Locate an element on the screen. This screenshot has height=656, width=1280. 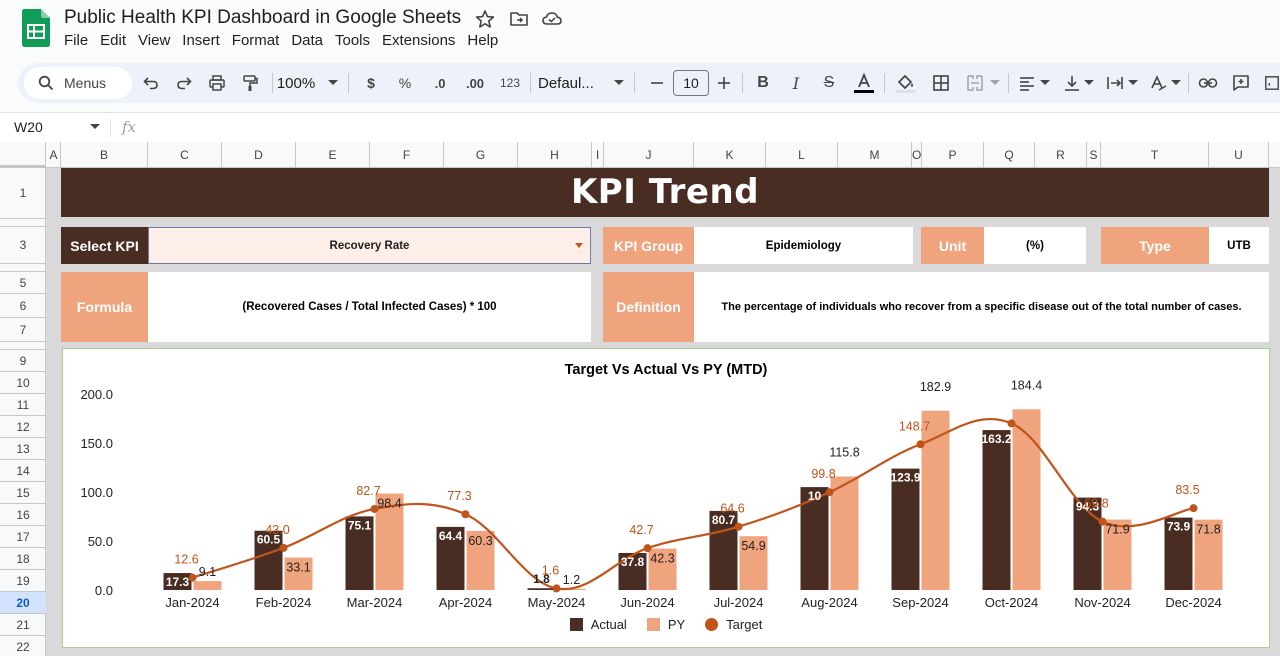
name-box-dropdown-icon is located at coordinates (95, 127).